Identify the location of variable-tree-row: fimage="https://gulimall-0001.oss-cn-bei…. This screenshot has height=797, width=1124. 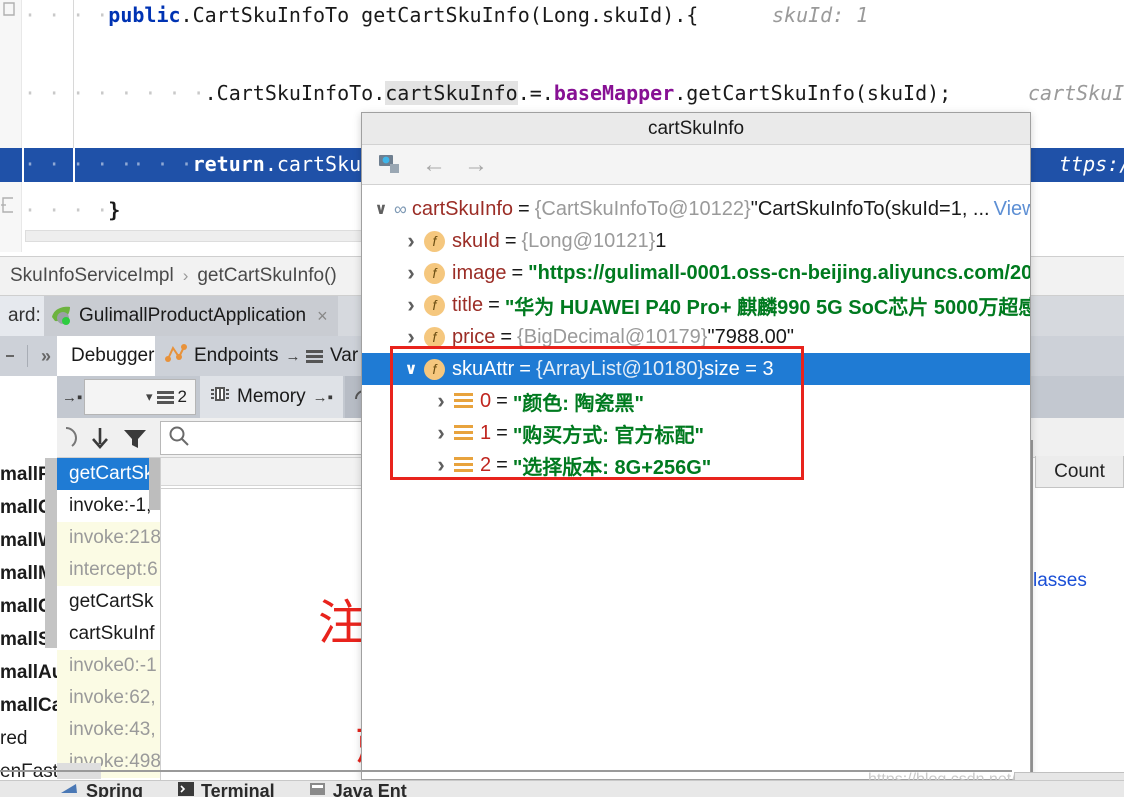
(696, 273).